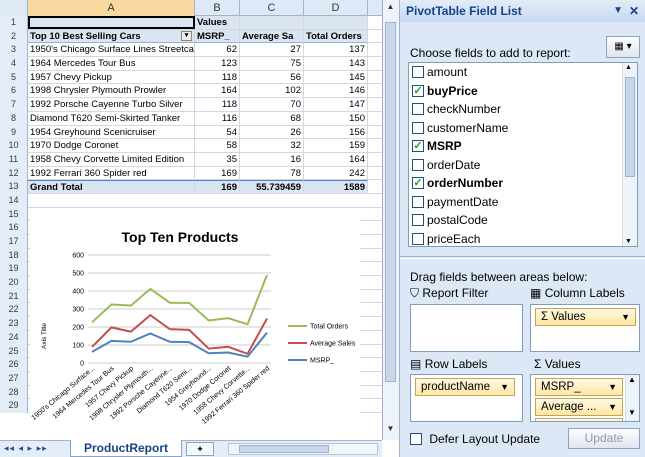 The image size is (645, 457). I want to click on values-label: Values, so click(217, 22).